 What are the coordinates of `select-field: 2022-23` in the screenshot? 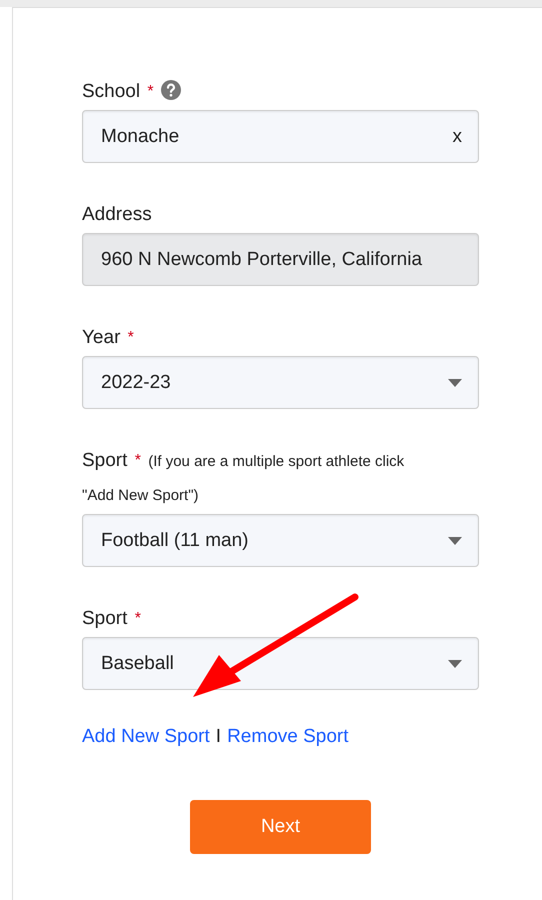 It's located at (280, 382).